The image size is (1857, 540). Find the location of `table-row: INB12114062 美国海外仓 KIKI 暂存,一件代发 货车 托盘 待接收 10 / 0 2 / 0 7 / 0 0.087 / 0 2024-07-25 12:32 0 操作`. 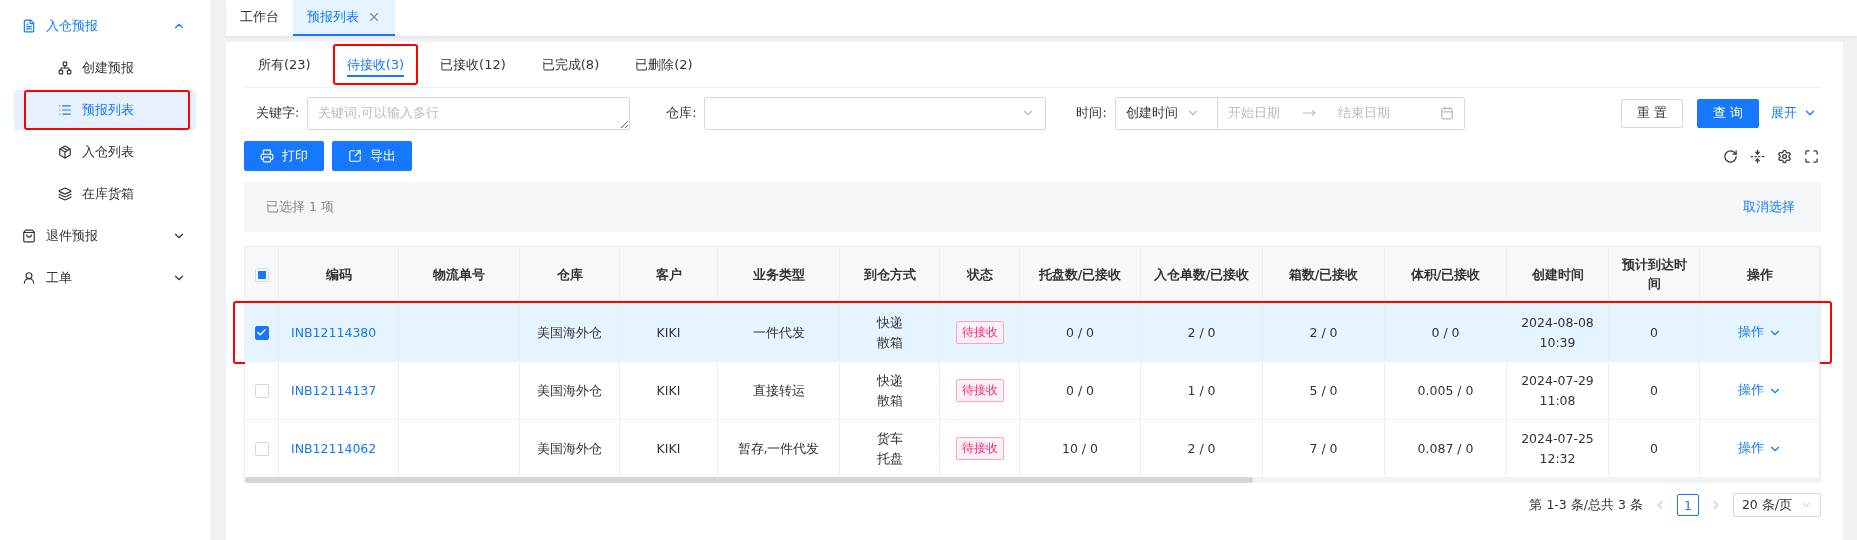

table-row: INB12114062 美国海外仓 KIKI 暂存,一件代发 货车 托盘 待接收 10 / 0 2 / 0 7 / 0 0.087 / 0 2024-07-25 12:32 0 操作 is located at coordinates (1032, 448).